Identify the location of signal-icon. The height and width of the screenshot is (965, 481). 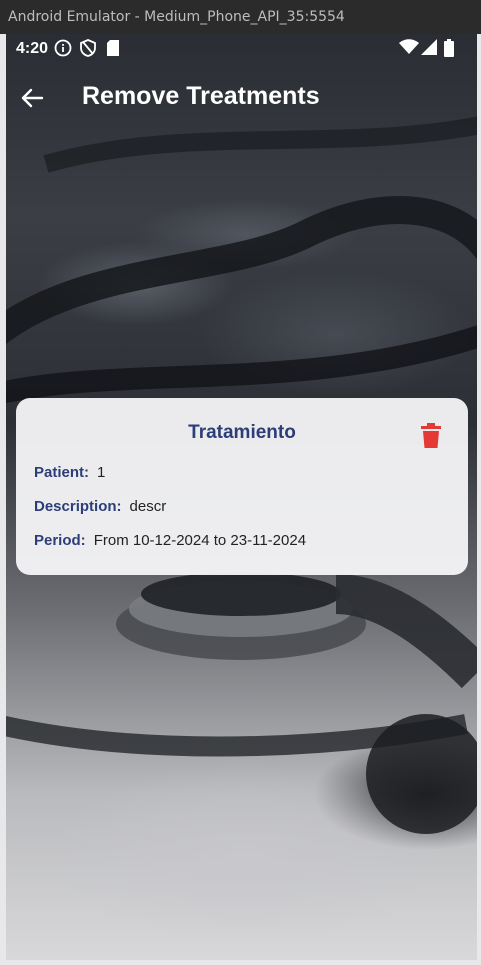
(429, 49).